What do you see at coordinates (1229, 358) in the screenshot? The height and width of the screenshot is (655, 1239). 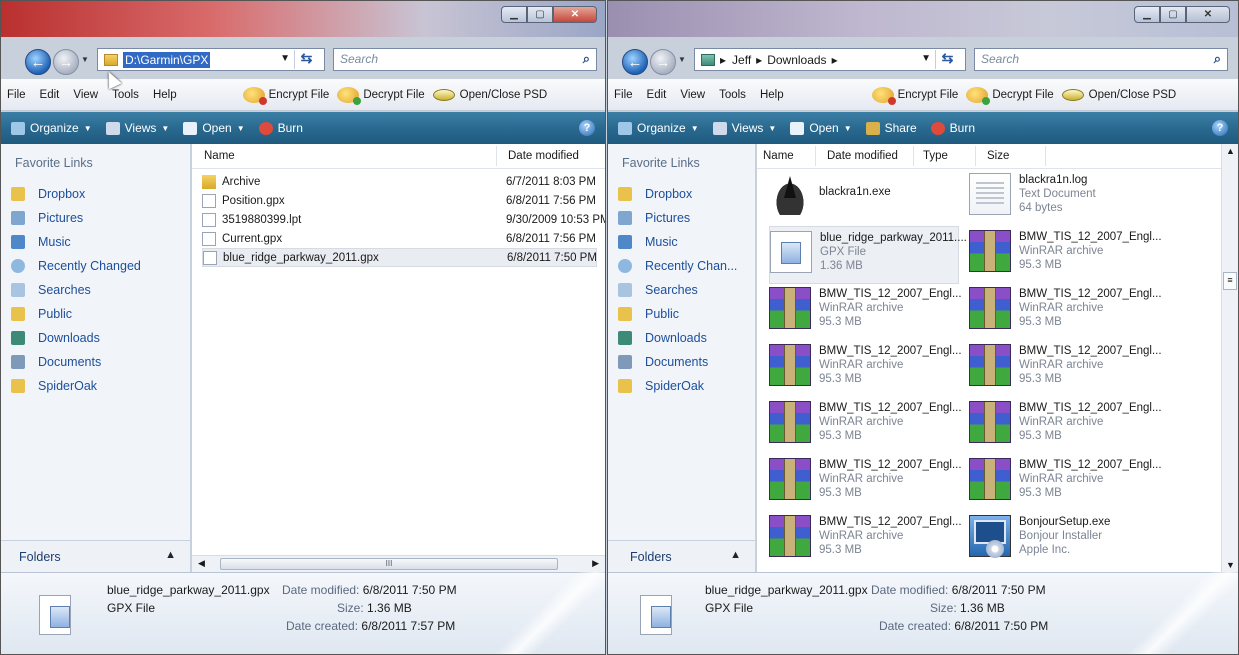 I see `vertical-scrollbar: ▲ ≡ ▼` at bounding box center [1229, 358].